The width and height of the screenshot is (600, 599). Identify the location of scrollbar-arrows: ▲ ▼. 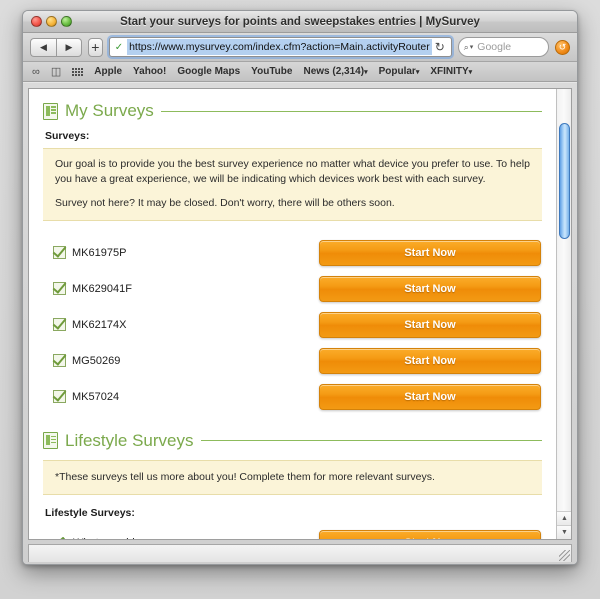
(564, 525).